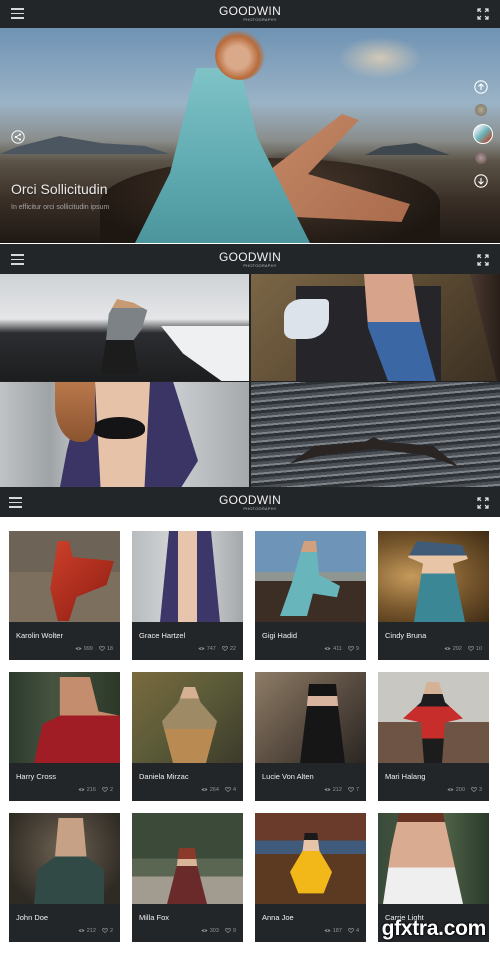  I want to click on card-name: Mari Halang, so click(405, 776).